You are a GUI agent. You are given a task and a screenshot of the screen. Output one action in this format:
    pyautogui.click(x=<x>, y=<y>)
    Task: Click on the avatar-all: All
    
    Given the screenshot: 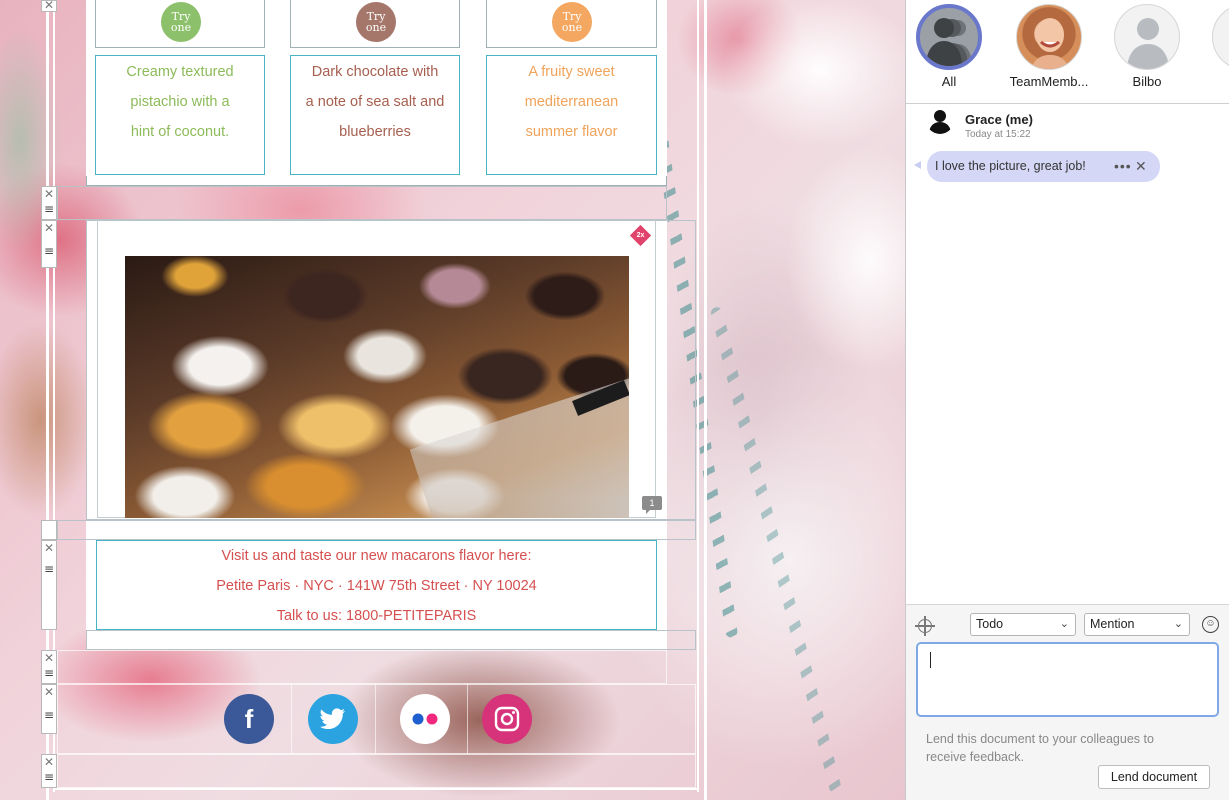 What is the action you would take?
    pyautogui.click(x=952, y=51)
    